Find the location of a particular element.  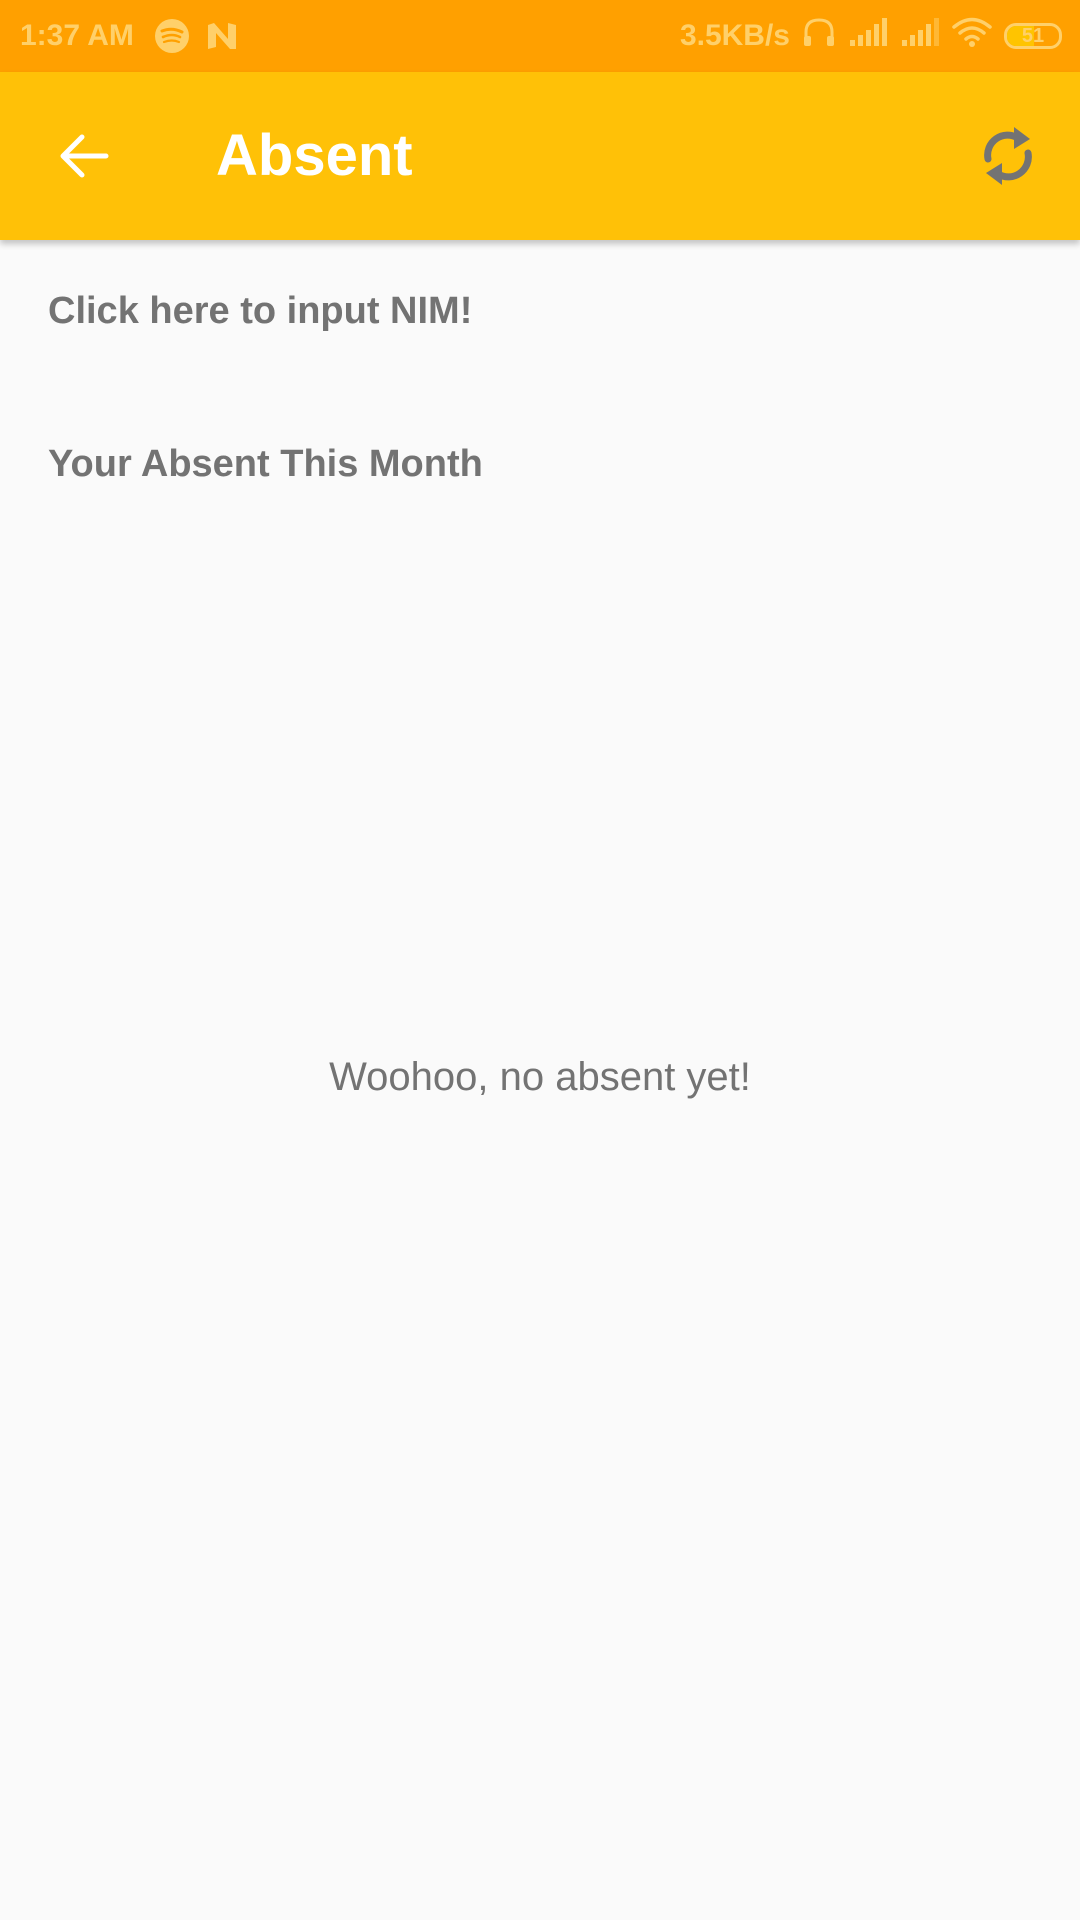

status-time: 1:37 AM is located at coordinates (77, 35).